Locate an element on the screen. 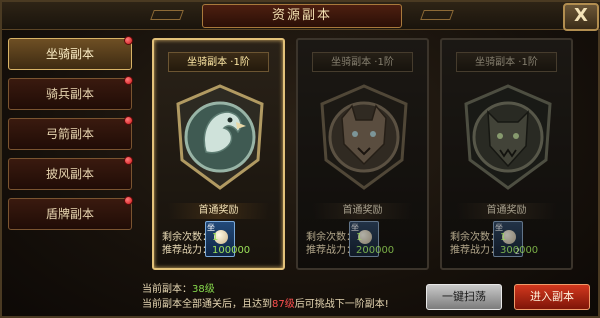  current-dungeon-label: 当前副本： is located at coordinates (167, 289).